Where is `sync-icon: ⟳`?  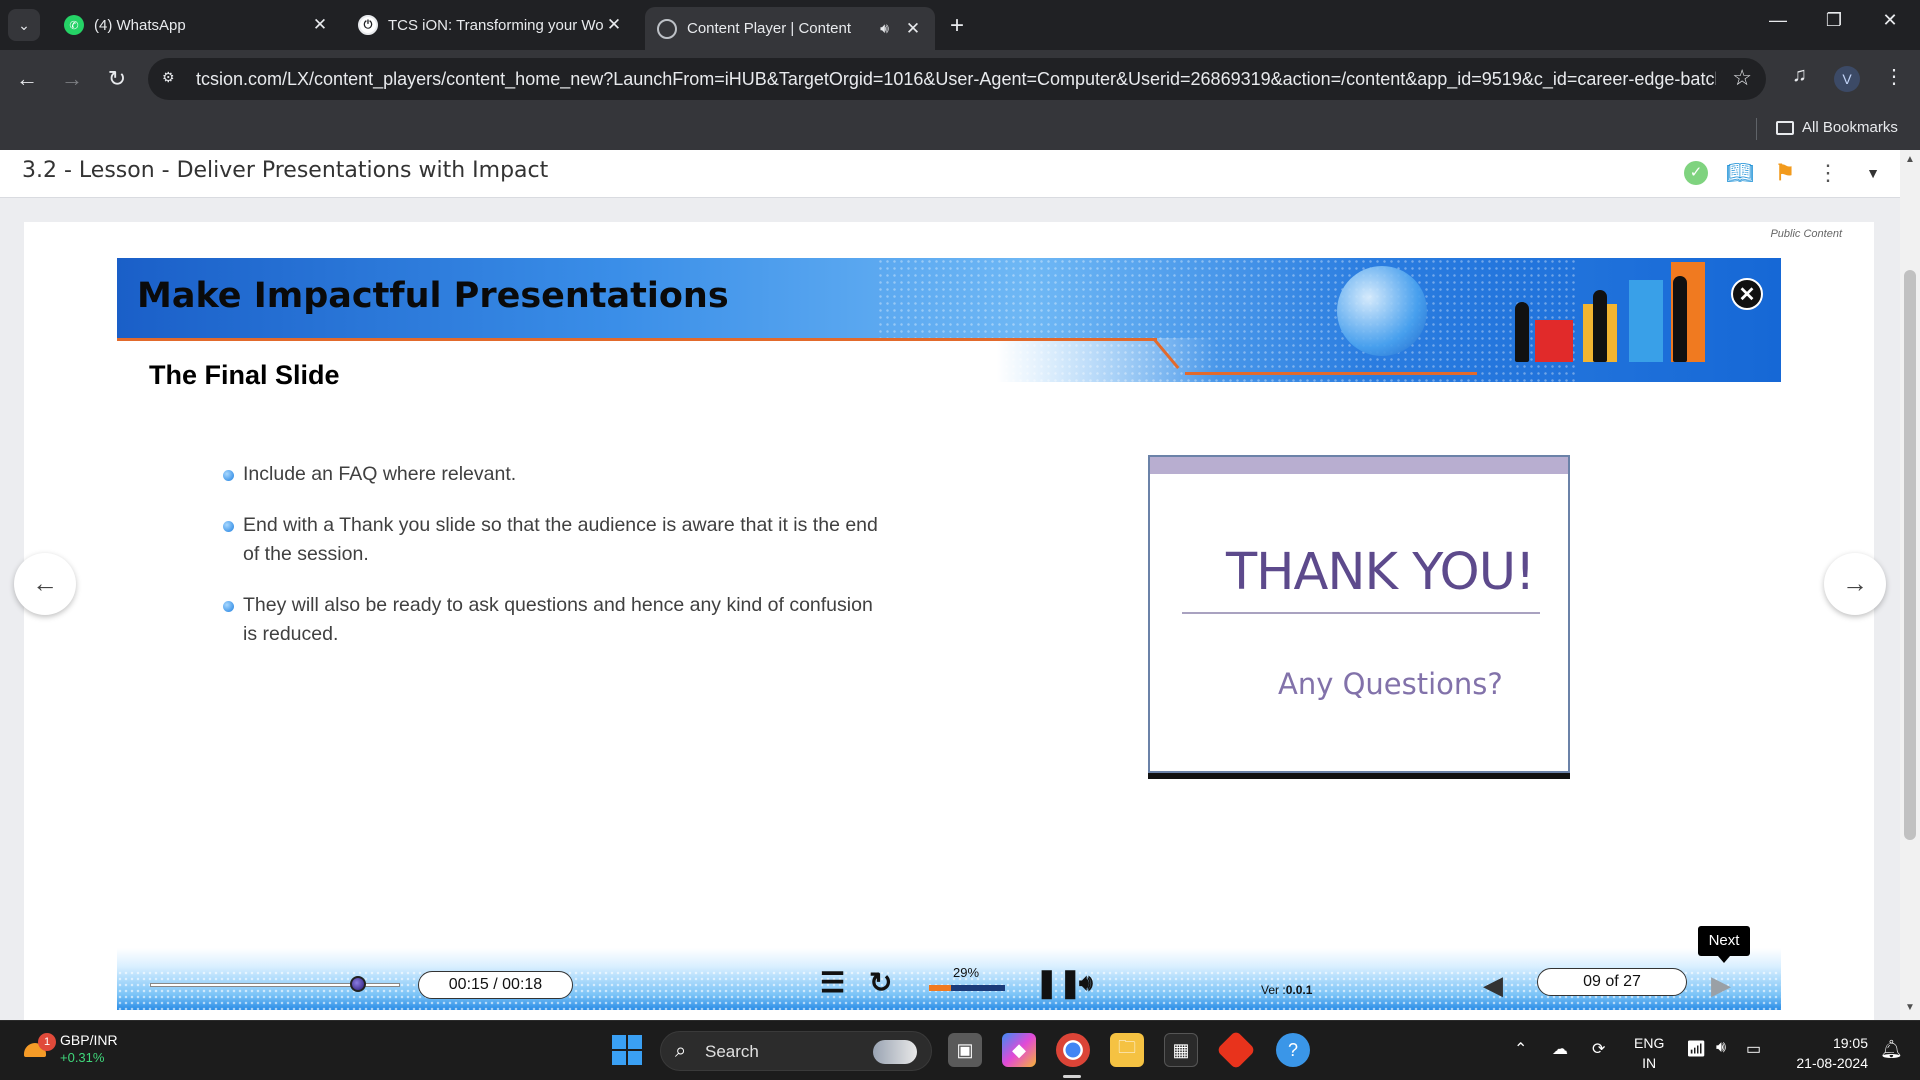 sync-icon: ⟳ is located at coordinates (1598, 1049).